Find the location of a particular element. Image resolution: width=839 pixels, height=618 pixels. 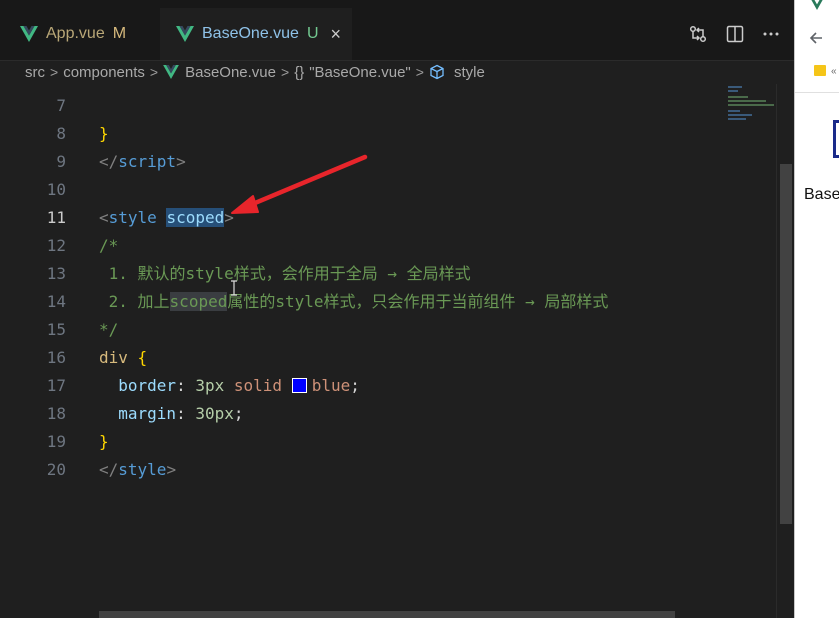

back-arrow-icon is located at coordinates (816, 38).